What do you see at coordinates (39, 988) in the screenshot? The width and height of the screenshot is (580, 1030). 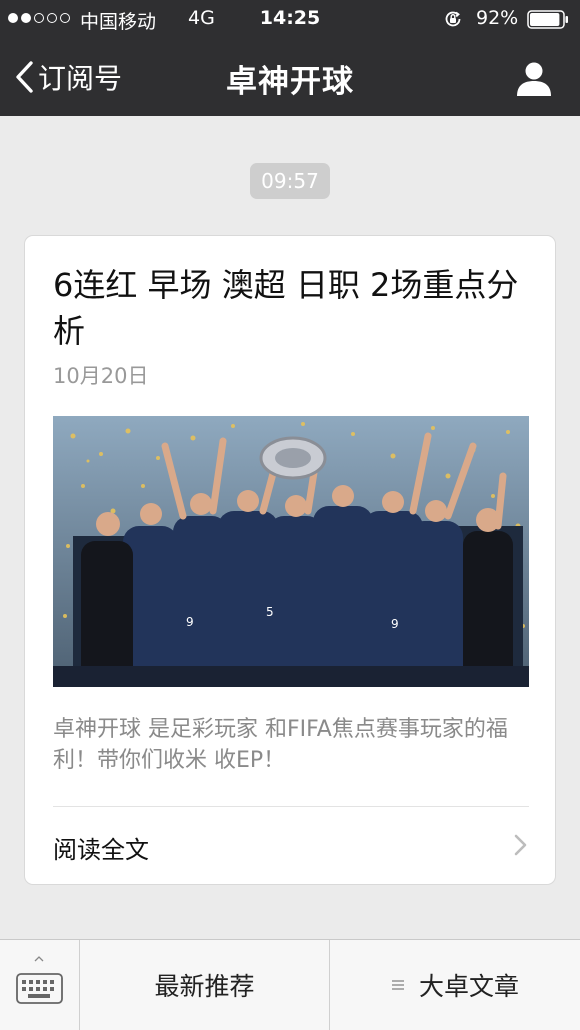 I see `keyboard-icon` at bounding box center [39, 988].